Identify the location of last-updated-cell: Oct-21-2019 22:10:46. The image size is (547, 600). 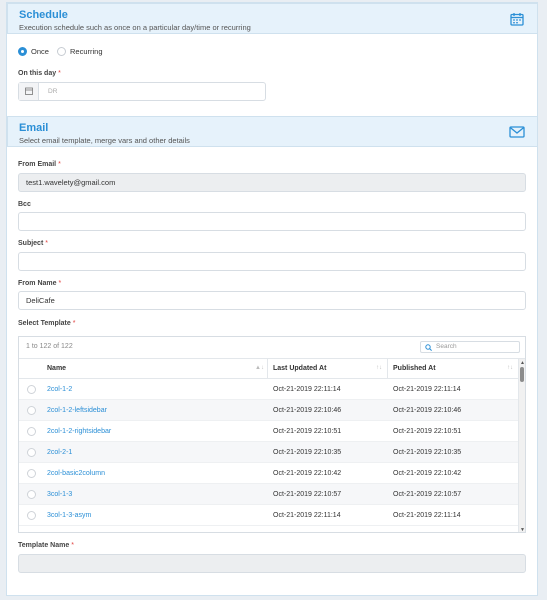
(307, 410).